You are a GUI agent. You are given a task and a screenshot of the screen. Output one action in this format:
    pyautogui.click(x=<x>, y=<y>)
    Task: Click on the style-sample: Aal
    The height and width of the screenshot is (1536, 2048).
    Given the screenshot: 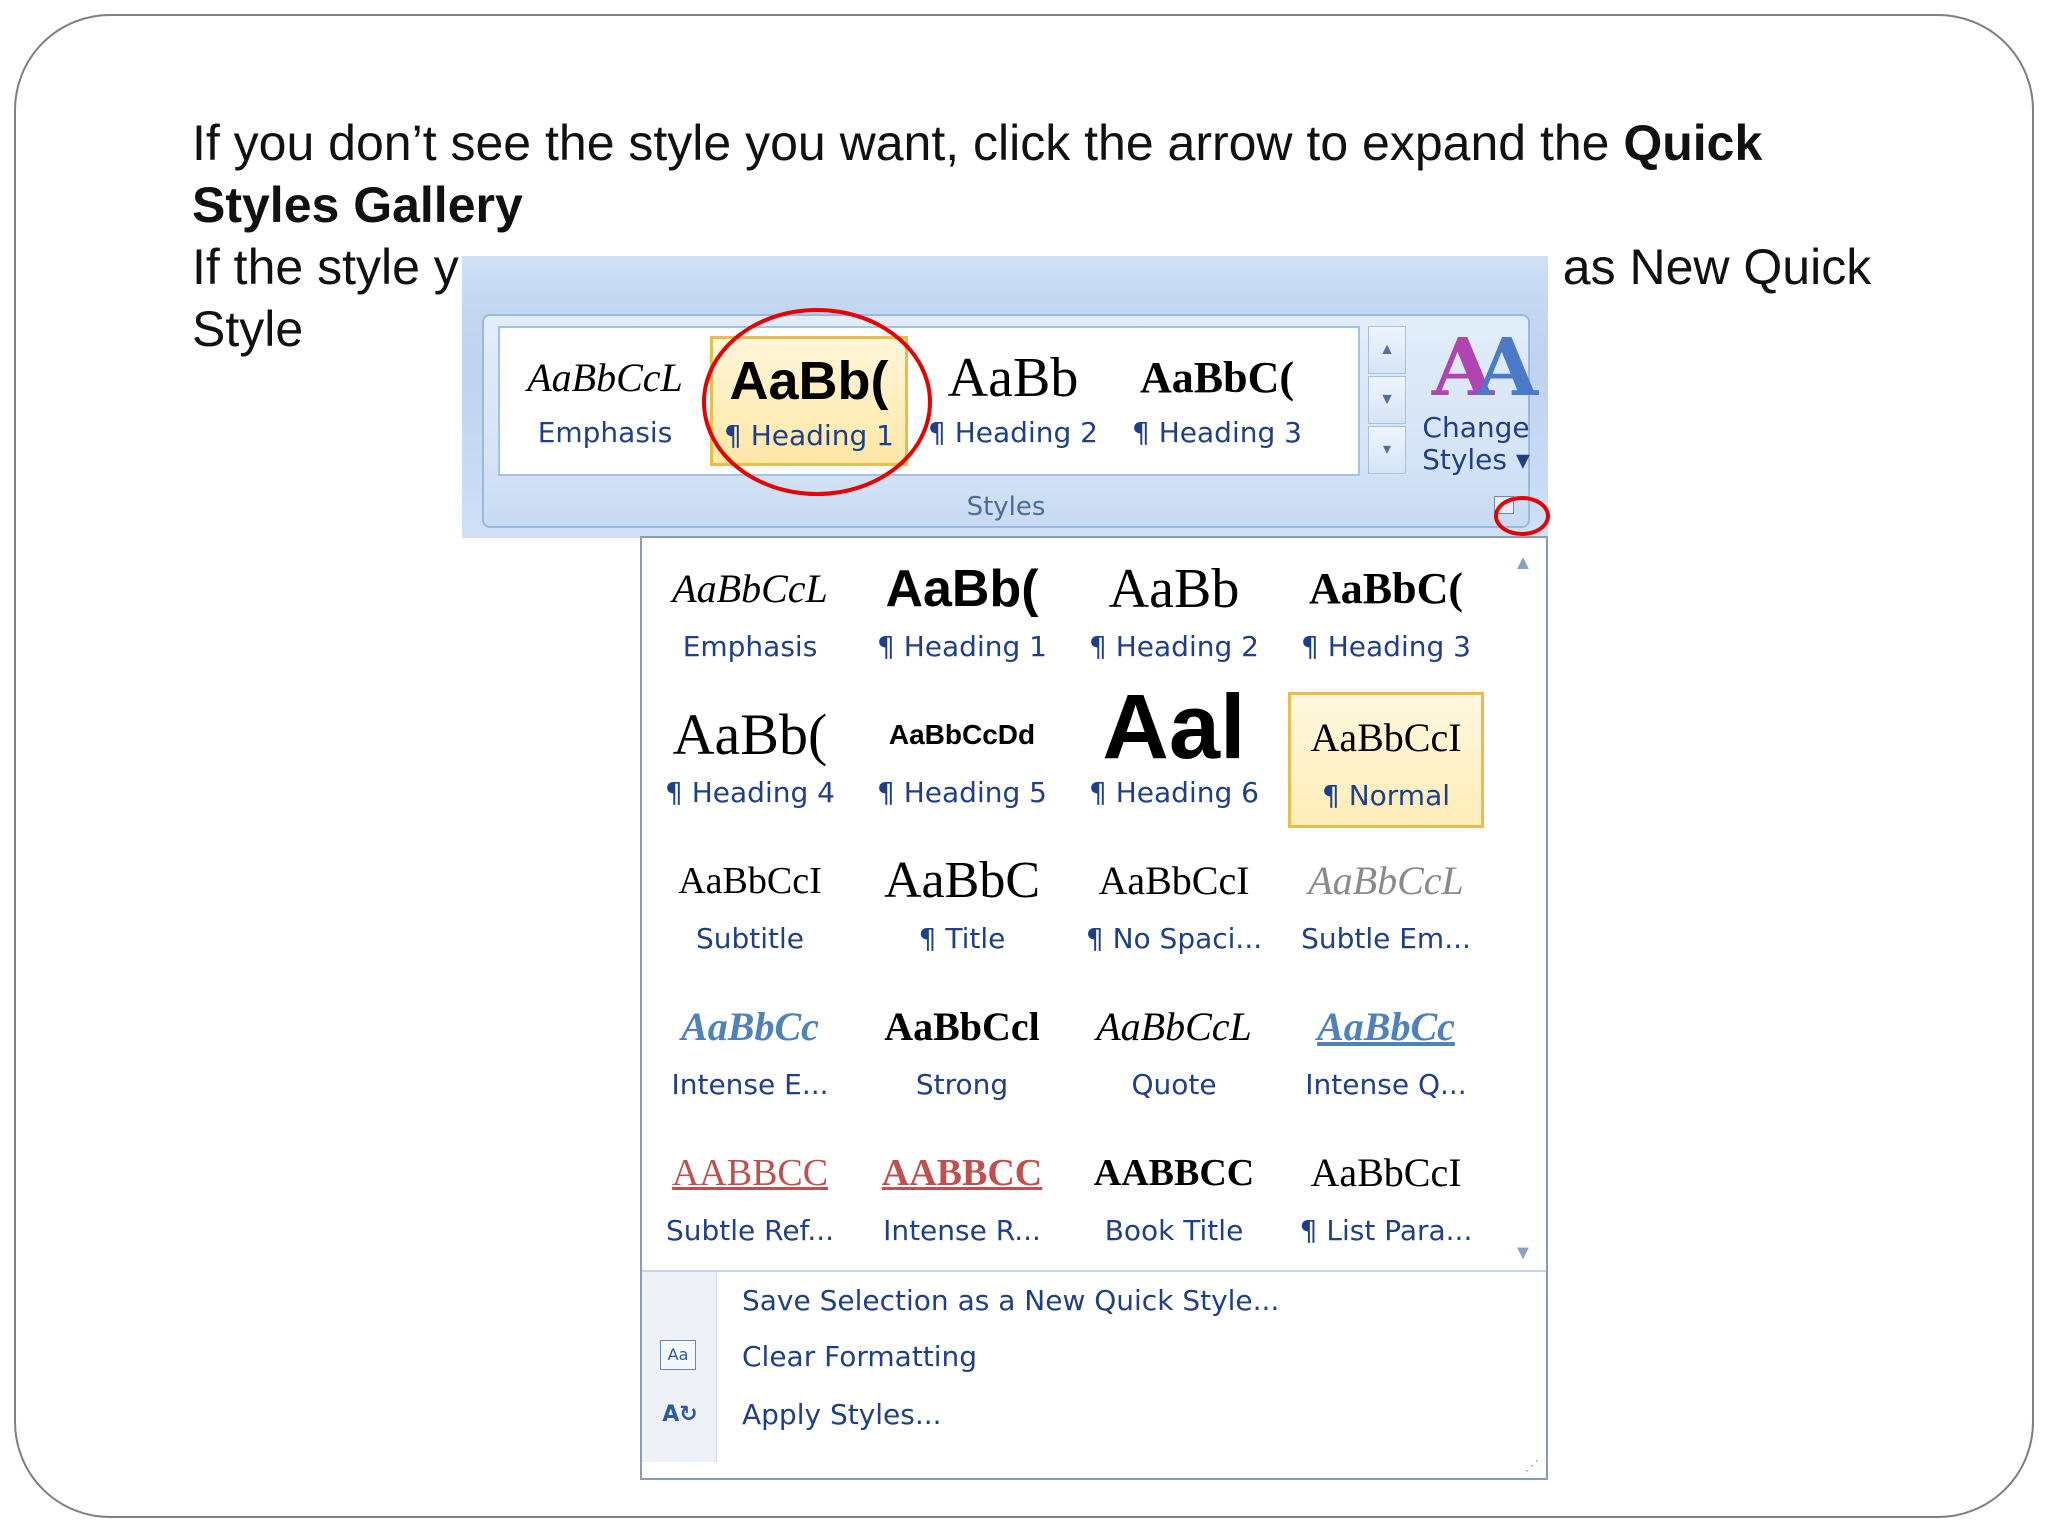 What is the action you would take?
    pyautogui.click(x=1174, y=730)
    